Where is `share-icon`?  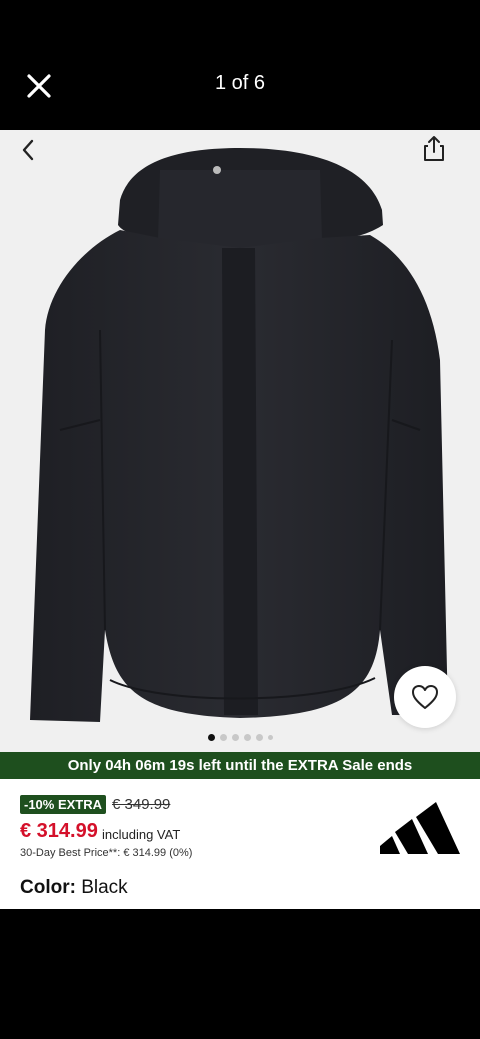
share-icon is located at coordinates (434, 148).